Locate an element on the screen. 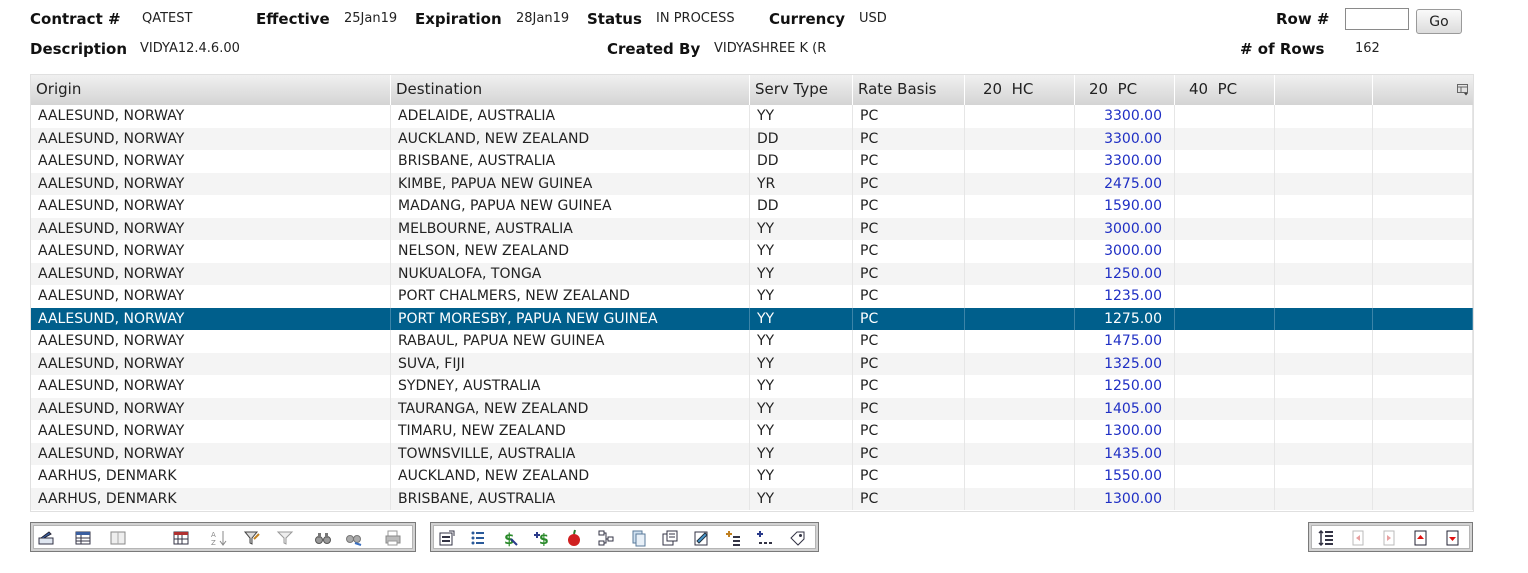 This screenshot has width=1528, height=573. routing-icon is located at coordinates (606, 538).